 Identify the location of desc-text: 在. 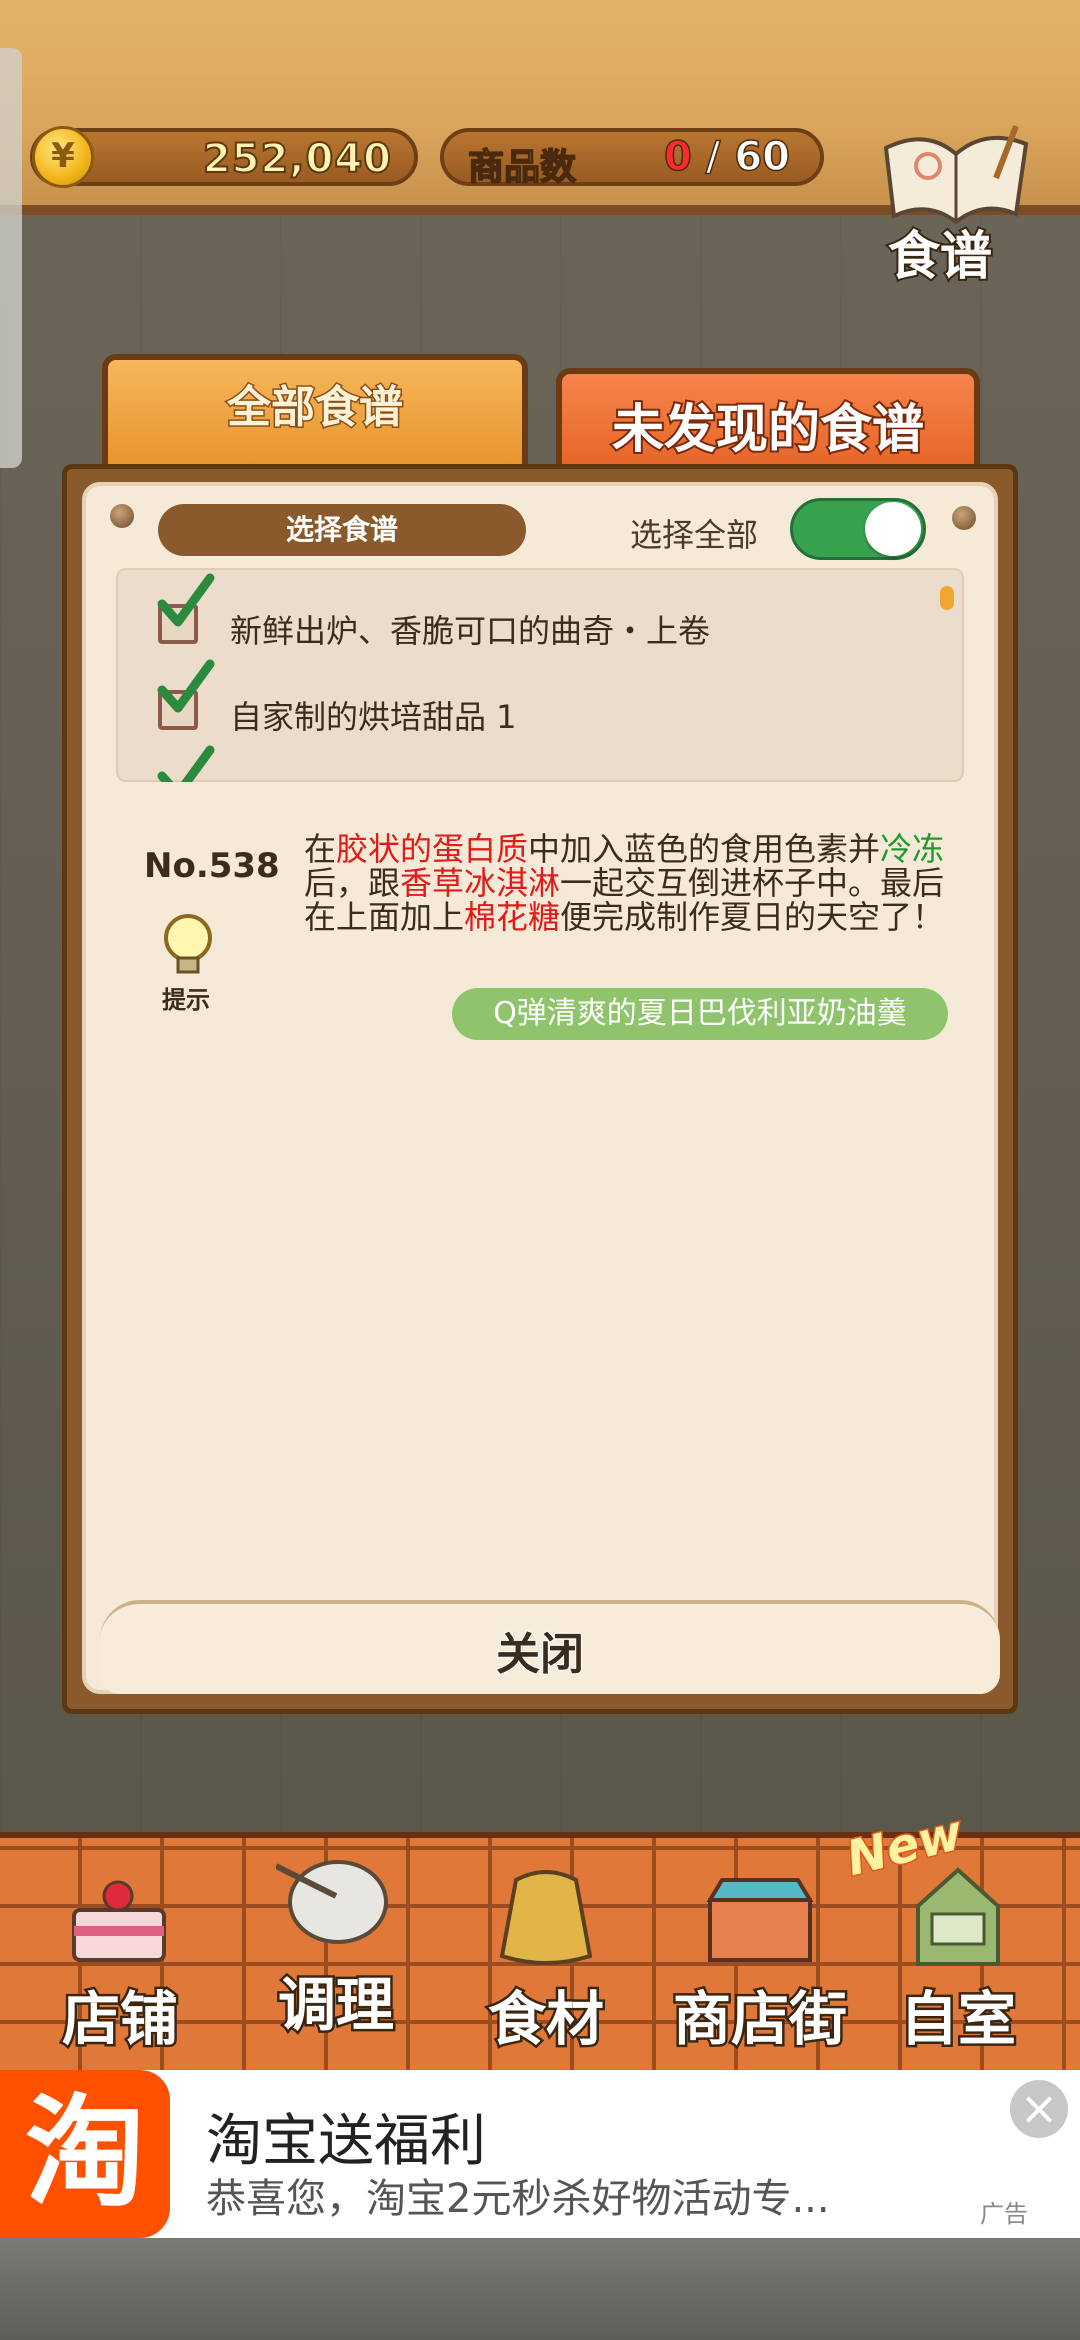
(320, 849).